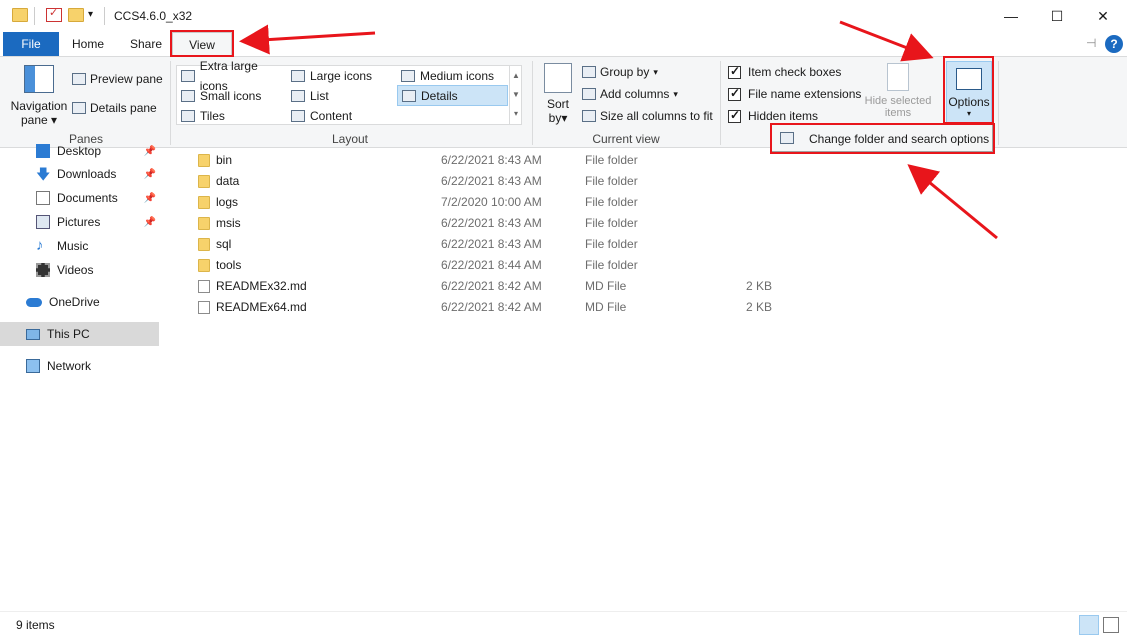 This screenshot has height=637, width=1127. Describe the element at coordinates (630, 94) in the screenshot. I see `add-columns-button: Add columns ▾` at that location.